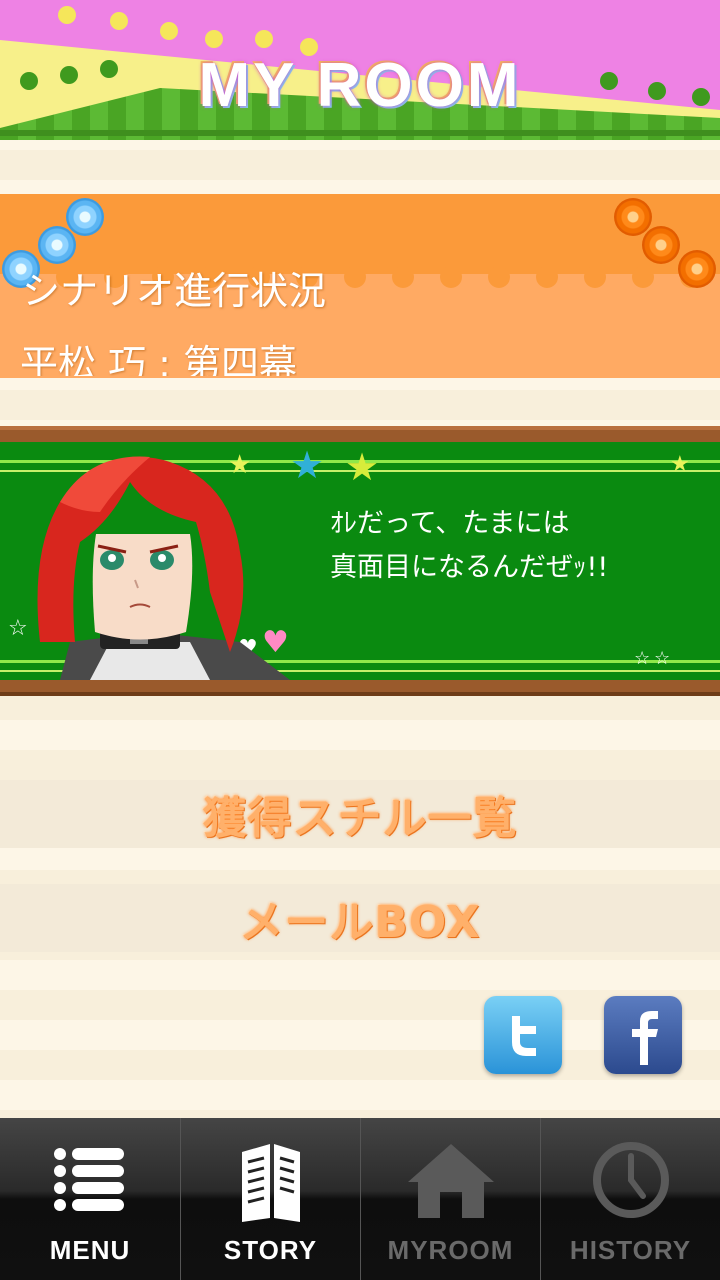 This screenshot has width=720, height=1280. I want to click on tab-story-label: STORY, so click(270, 1250).